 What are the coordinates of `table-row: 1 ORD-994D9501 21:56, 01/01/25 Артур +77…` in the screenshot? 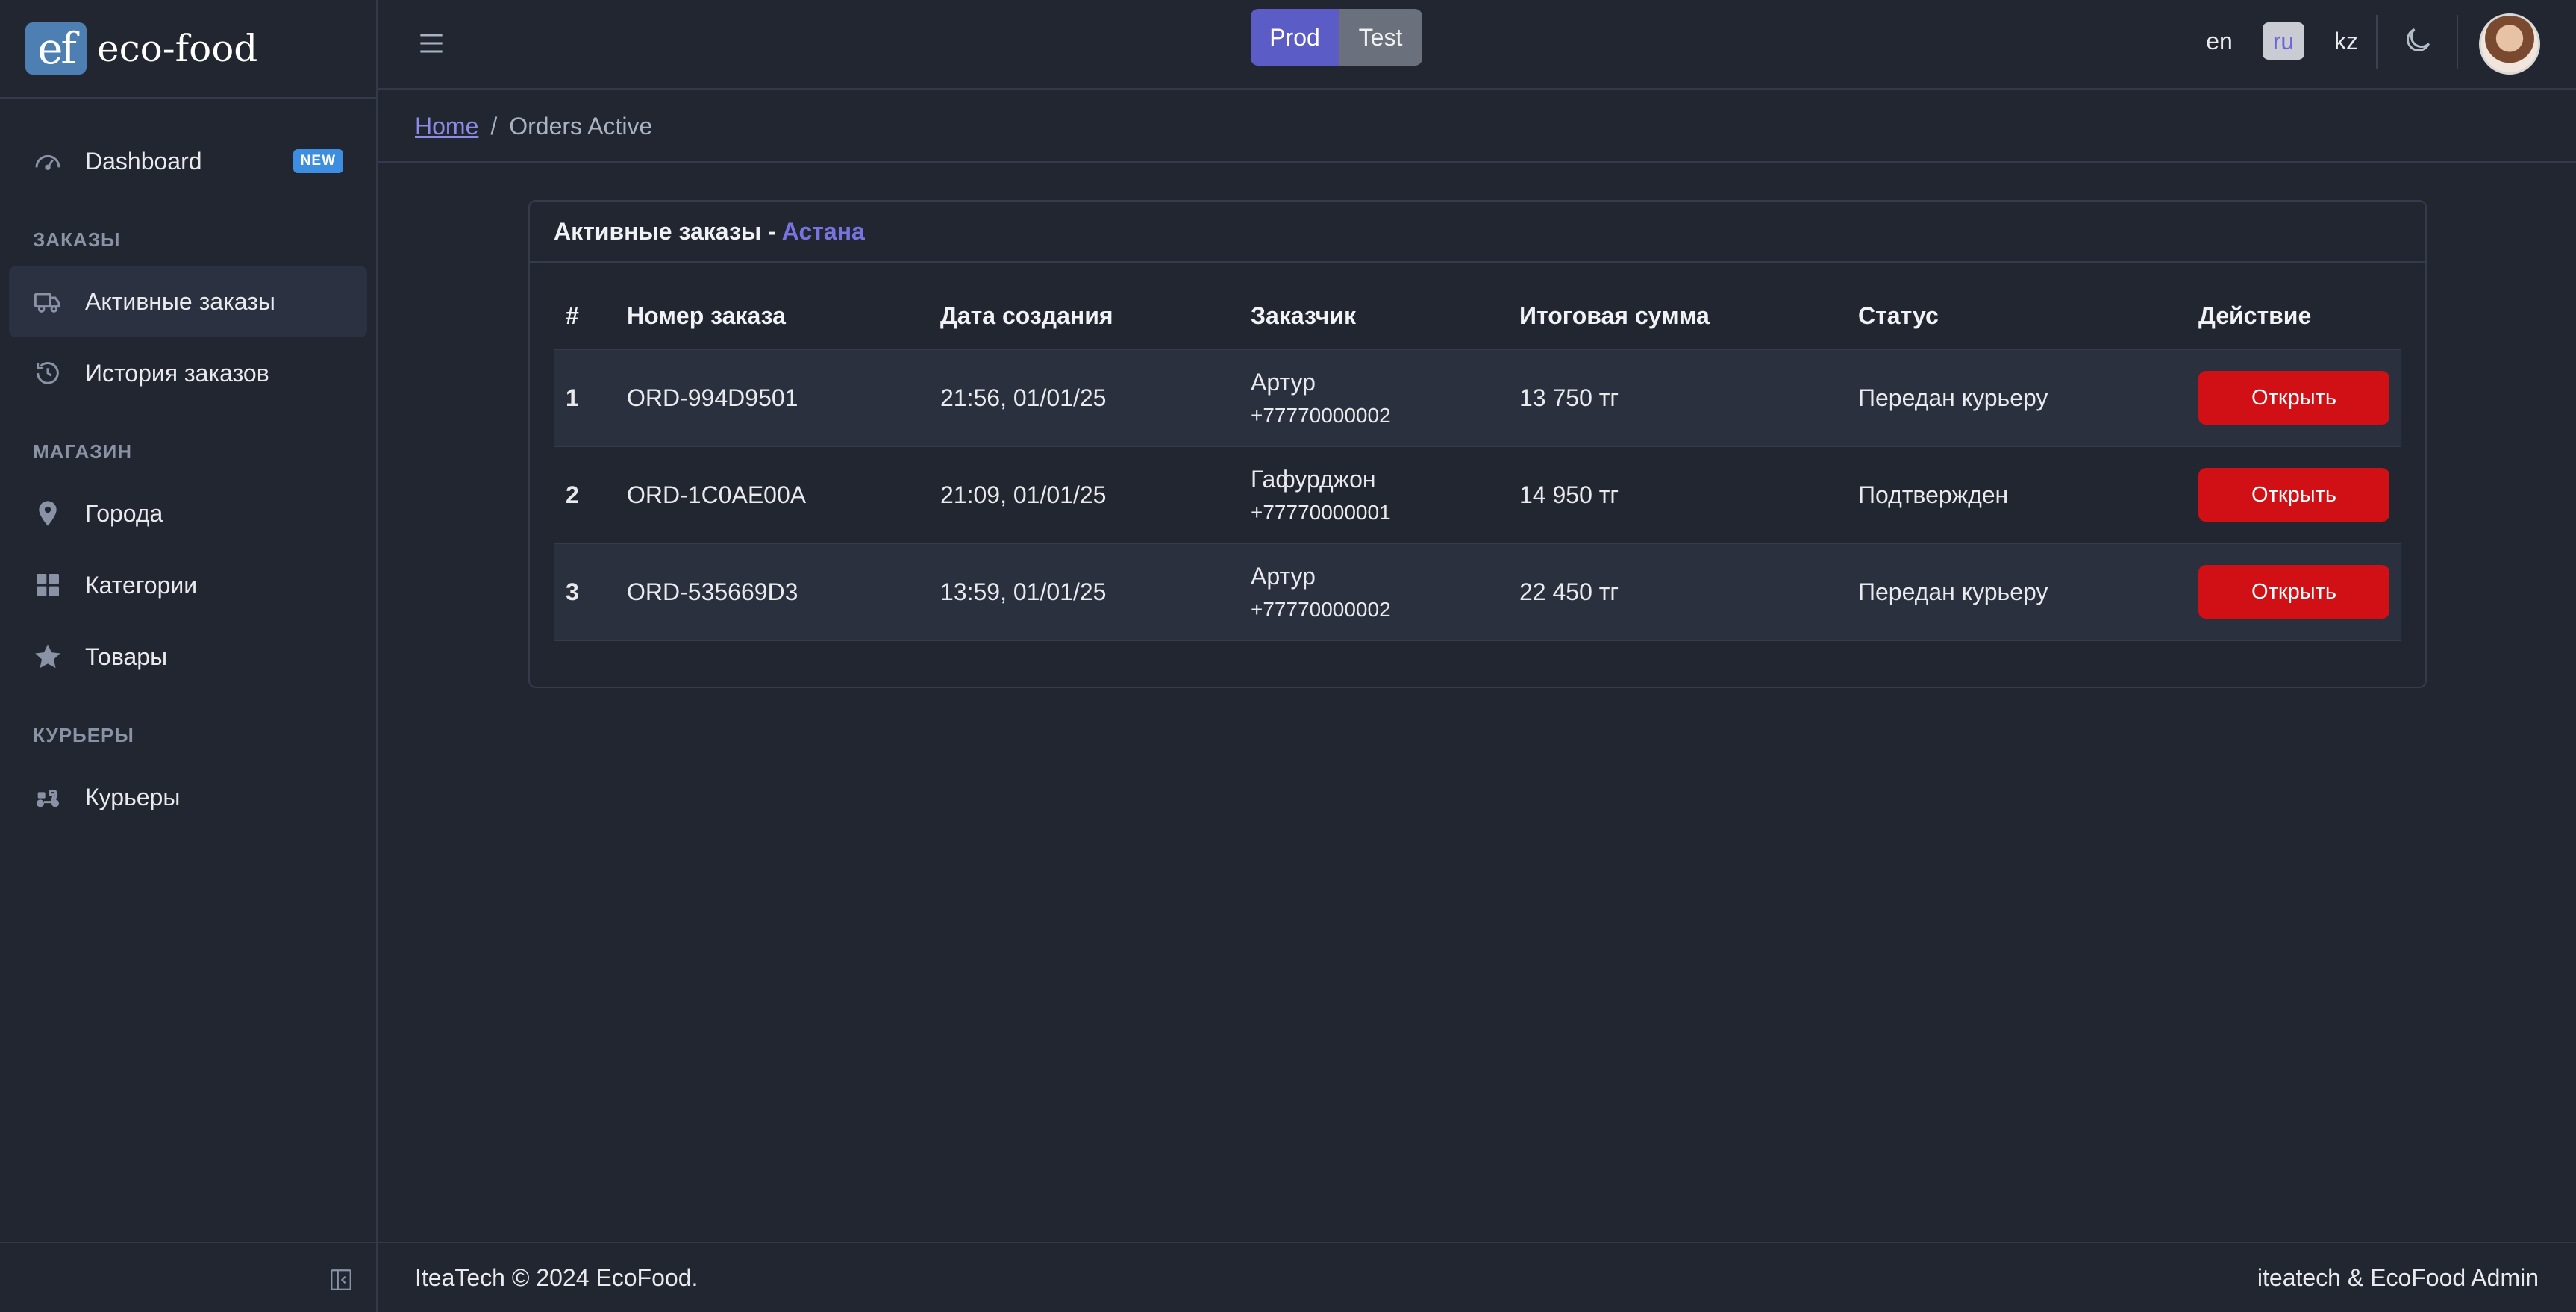 It's located at (1477, 398).